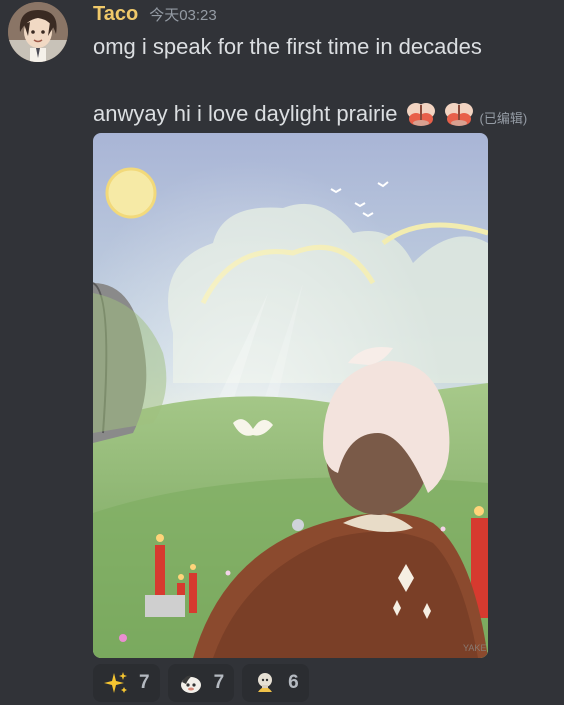  I want to click on timestamp: 今天03:23, so click(183, 14).